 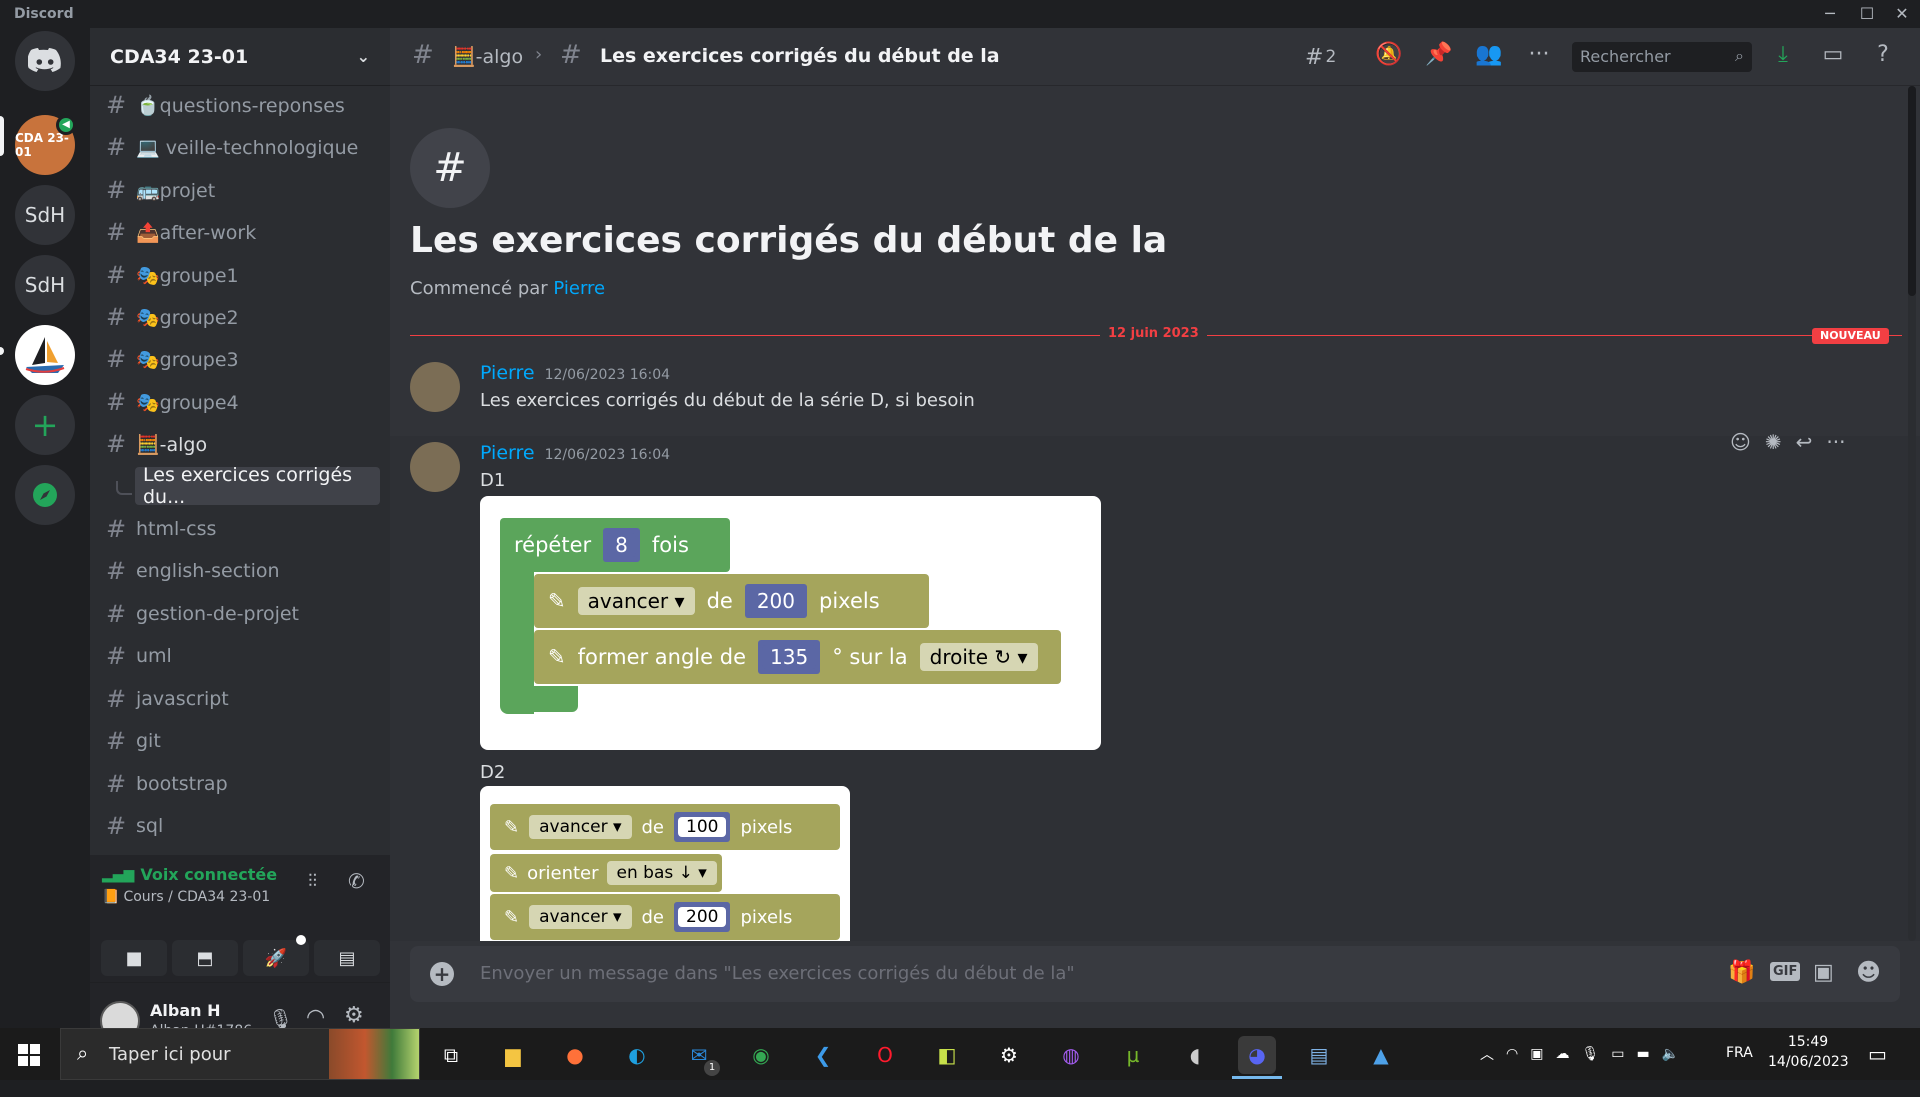 What do you see at coordinates (947, 1055) in the screenshot?
I see `app-icon: ◧` at bounding box center [947, 1055].